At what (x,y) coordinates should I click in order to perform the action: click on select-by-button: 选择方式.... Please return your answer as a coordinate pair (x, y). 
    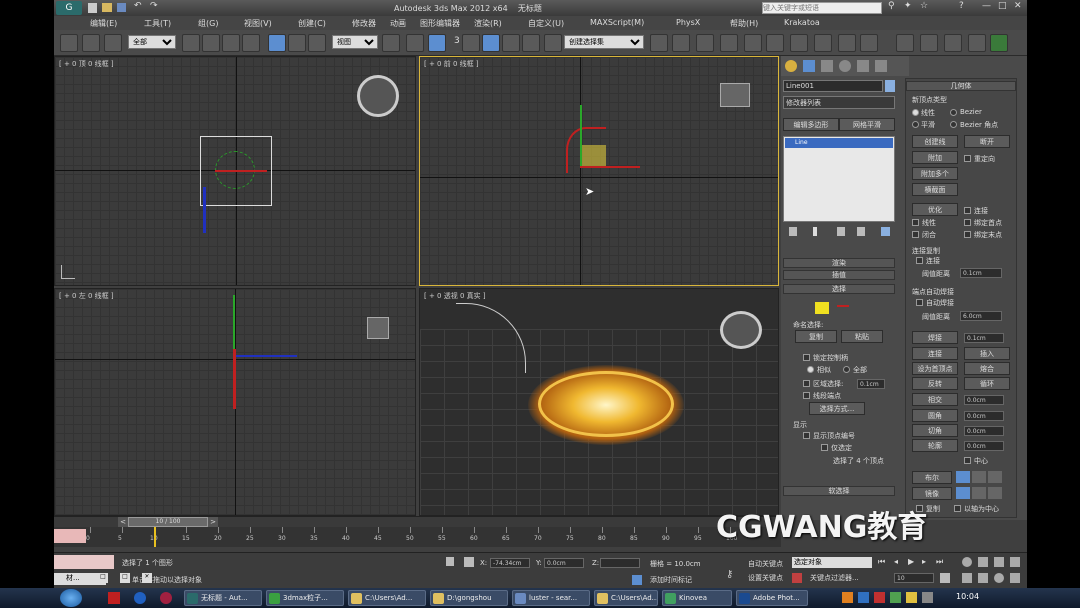
    Looking at the image, I should click on (837, 408).